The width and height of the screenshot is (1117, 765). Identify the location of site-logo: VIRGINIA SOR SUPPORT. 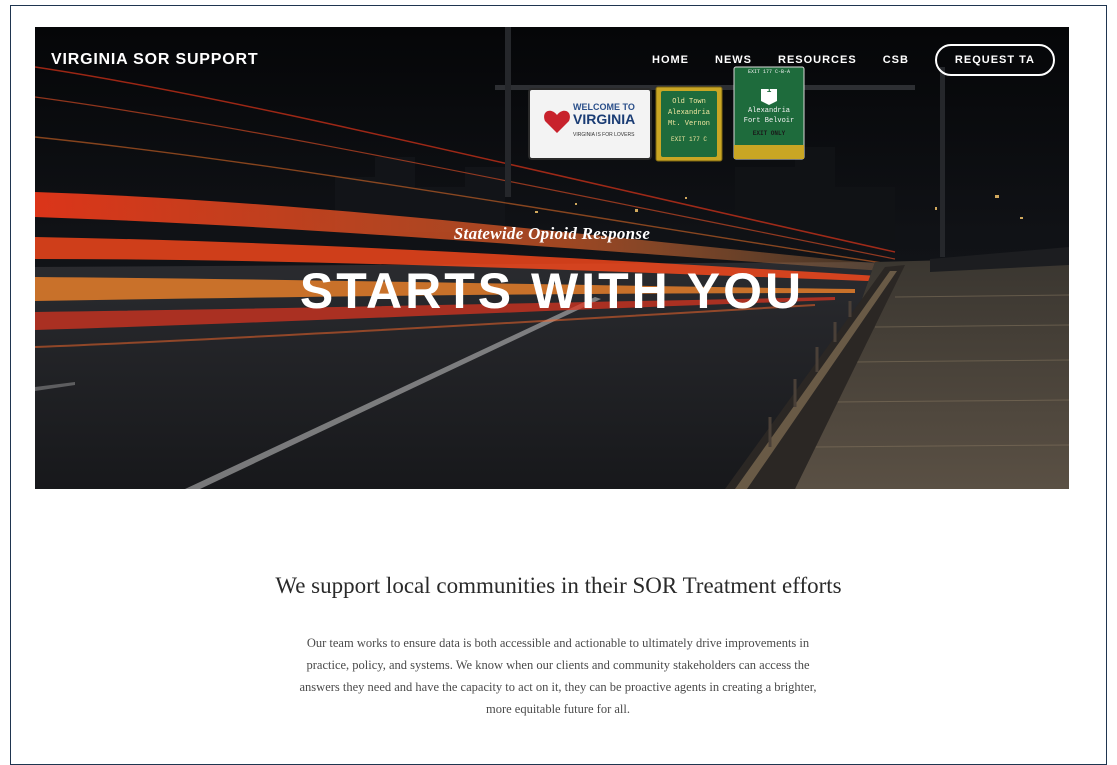
(154, 60).